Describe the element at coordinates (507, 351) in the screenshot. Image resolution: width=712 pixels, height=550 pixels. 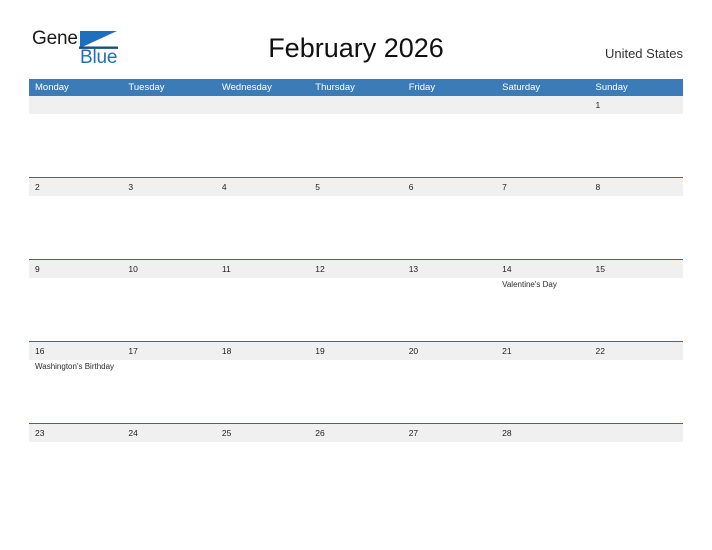
I see `day-number: 21` at that location.